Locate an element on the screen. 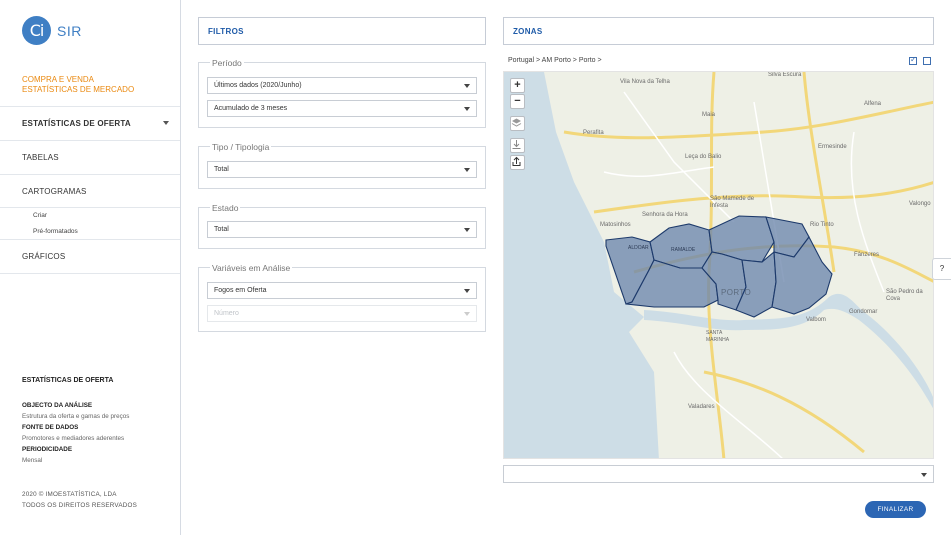 The image size is (951, 535). estado-label: Estado is located at coordinates (225, 208).